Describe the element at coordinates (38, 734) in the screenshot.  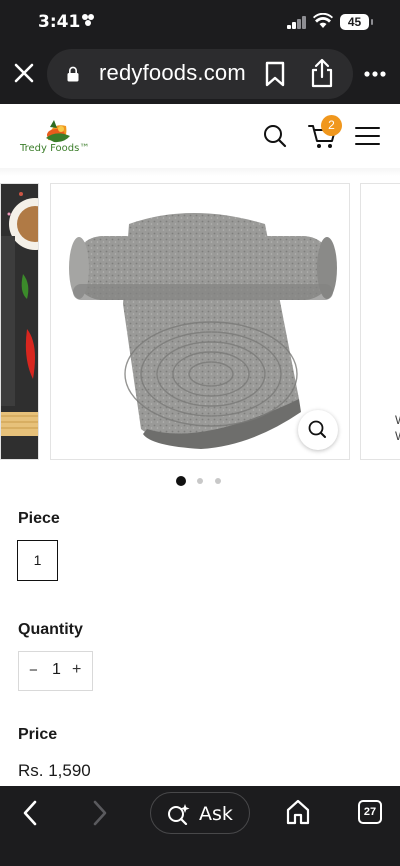
I see `price-label: Price` at that location.